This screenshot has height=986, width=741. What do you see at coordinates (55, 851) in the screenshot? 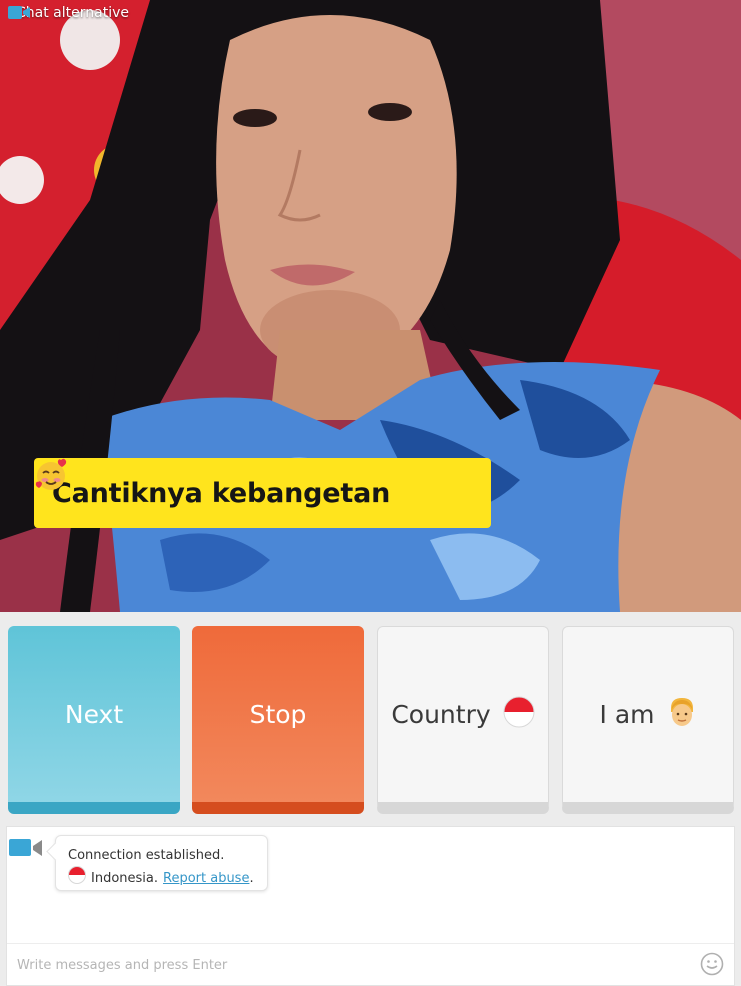
I see `bubble-arrow` at bounding box center [55, 851].